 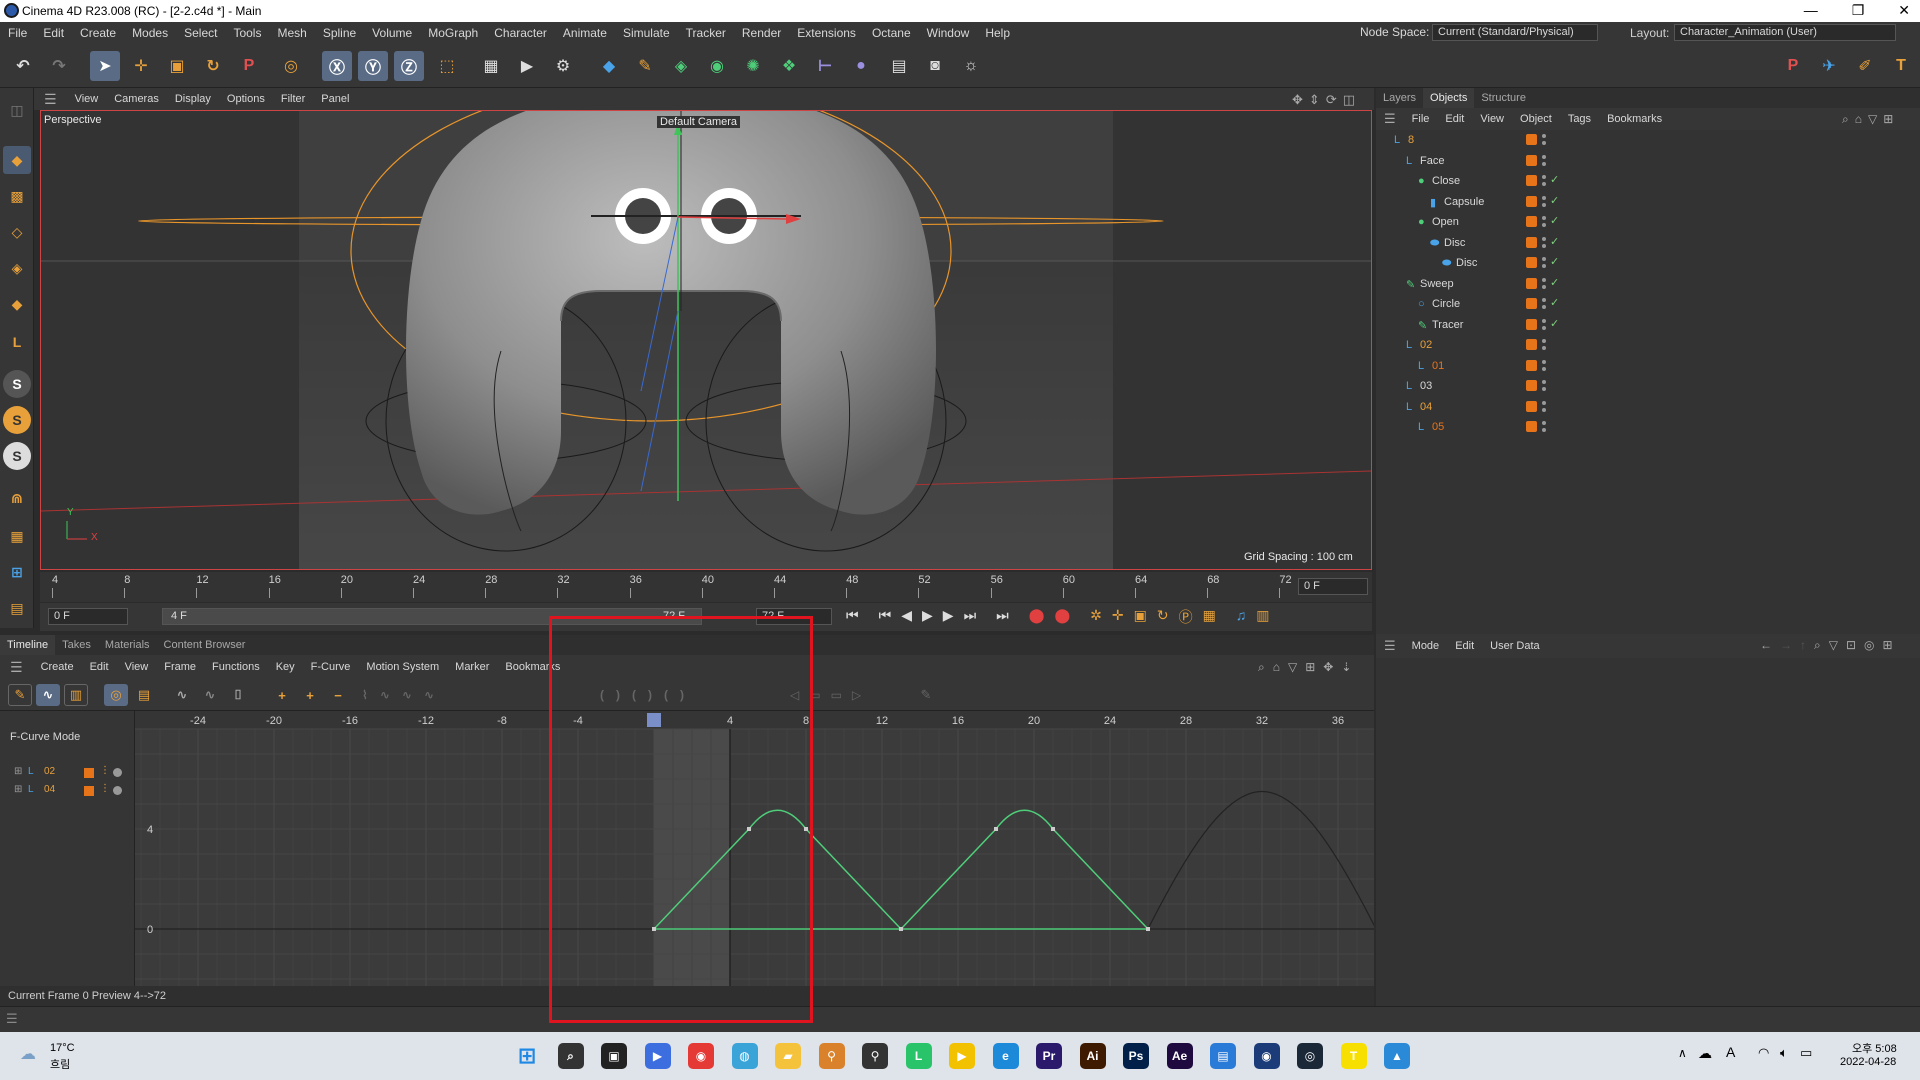 I want to click on viewport-menu-panel: Panel, so click(x=335, y=99).